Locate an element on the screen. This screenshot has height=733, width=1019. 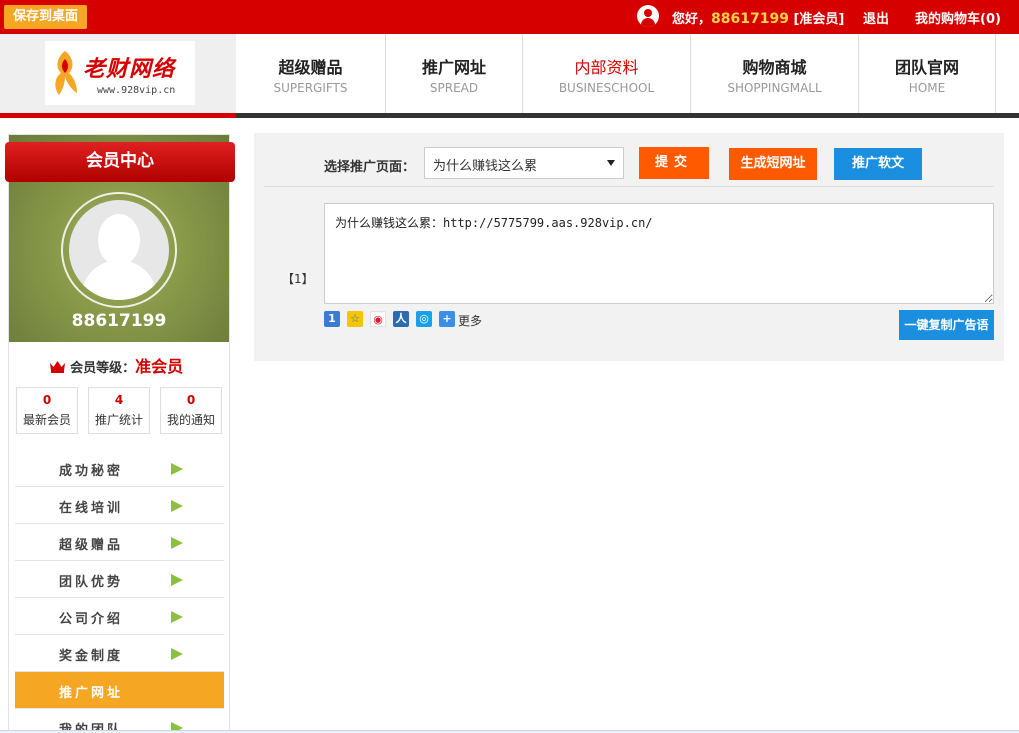
ad-index: 【1】 is located at coordinates (298, 279).